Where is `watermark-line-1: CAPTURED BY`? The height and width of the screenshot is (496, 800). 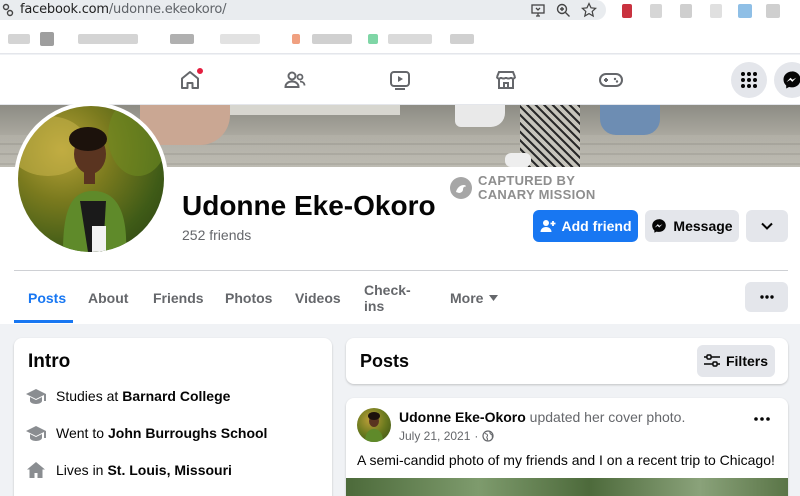
watermark-line-1: CAPTURED BY is located at coordinates (527, 180).